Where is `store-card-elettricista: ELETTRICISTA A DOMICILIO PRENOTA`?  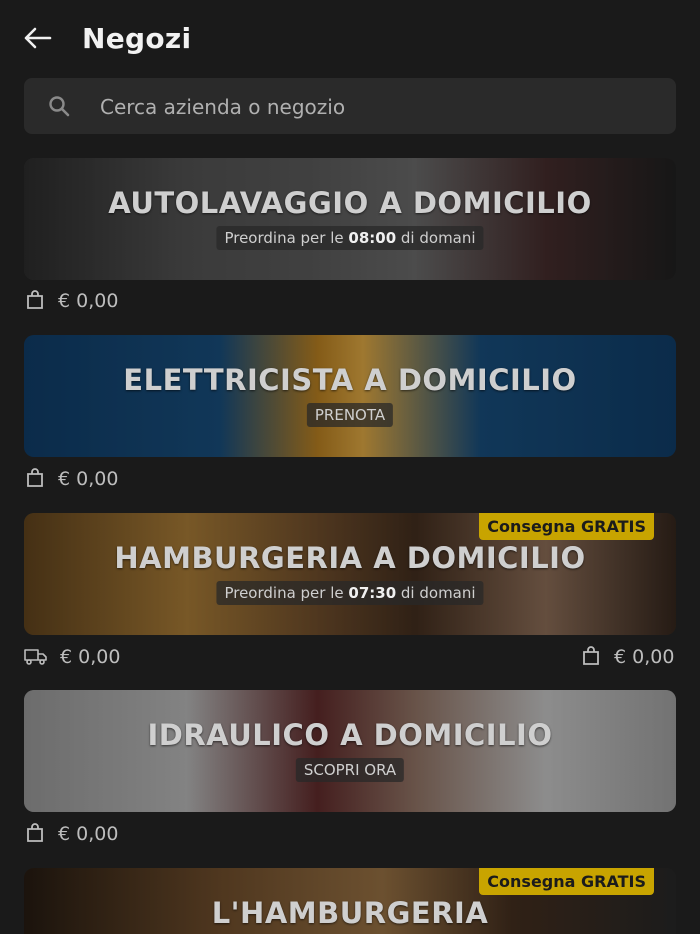 store-card-elettricista: ELETTRICISTA A DOMICILIO PRENOTA is located at coordinates (350, 396).